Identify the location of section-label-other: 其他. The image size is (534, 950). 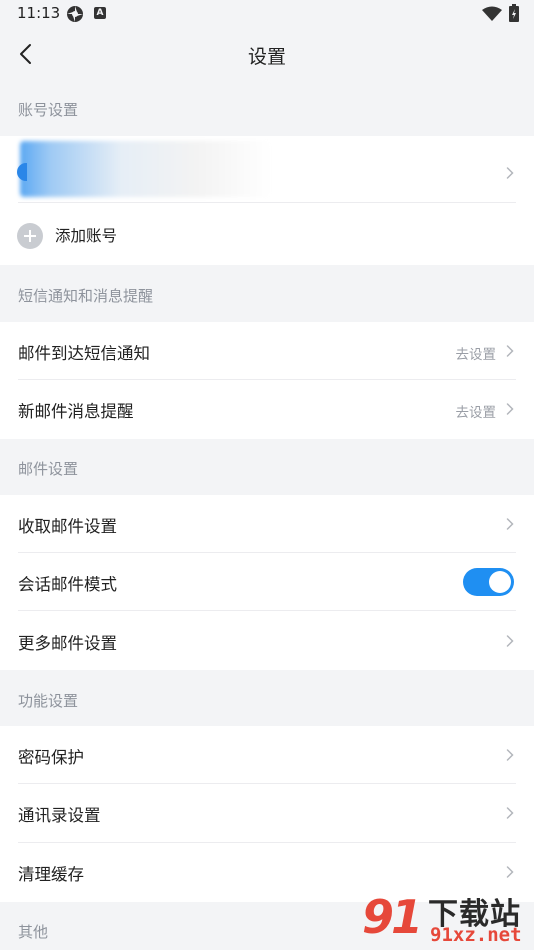
(33, 932).